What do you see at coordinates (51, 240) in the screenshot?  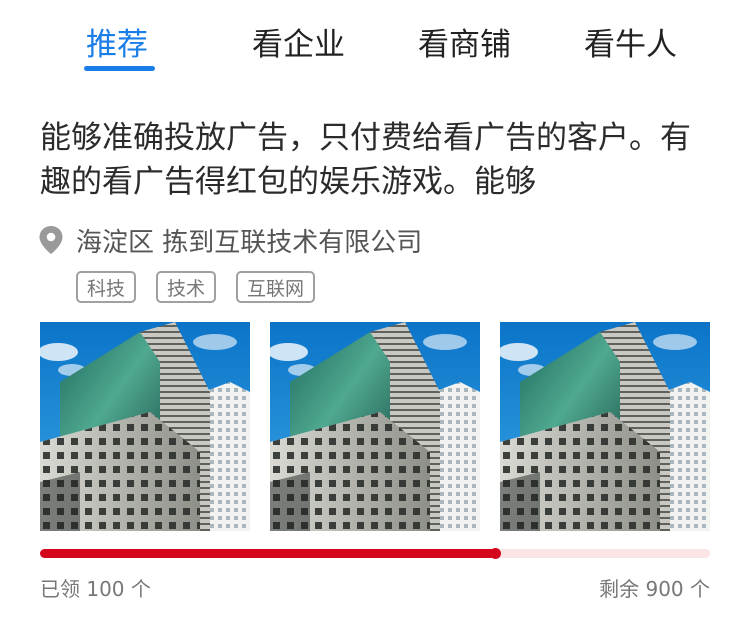 I see `map-pin-icon` at bounding box center [51, 240].